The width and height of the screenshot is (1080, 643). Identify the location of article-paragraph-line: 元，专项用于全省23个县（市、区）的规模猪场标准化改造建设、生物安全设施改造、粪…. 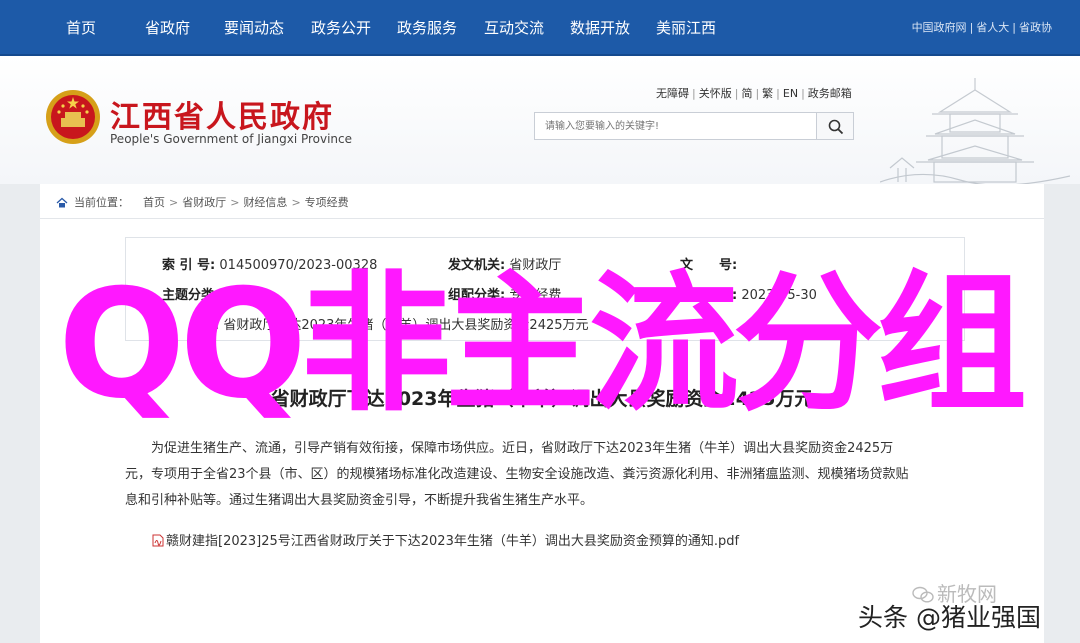
(517, 474).